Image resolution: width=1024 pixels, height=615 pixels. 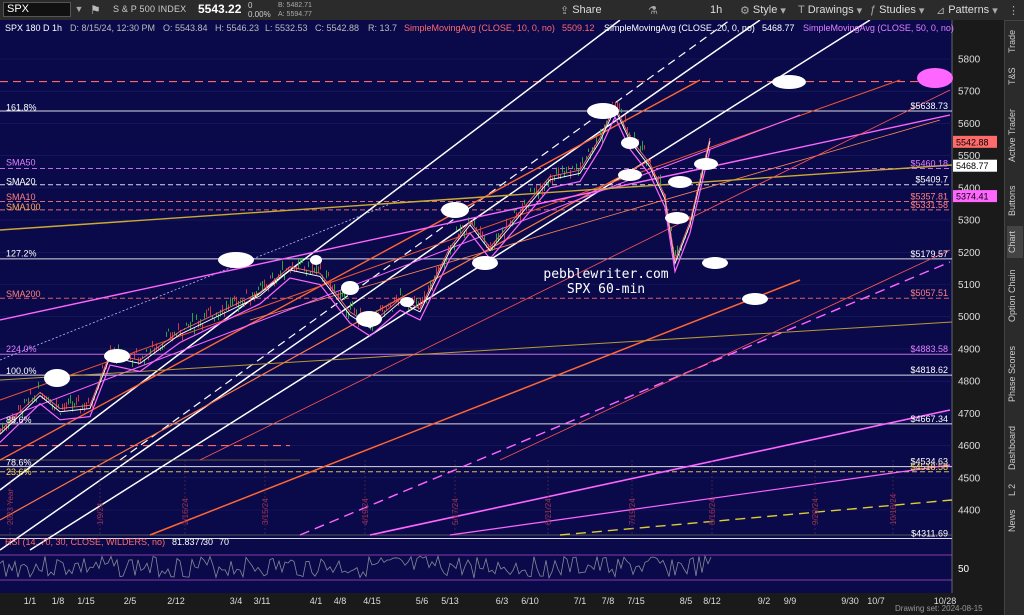 I want to click on date-marker-label: 10/18/24, so click(x=893, y=509).